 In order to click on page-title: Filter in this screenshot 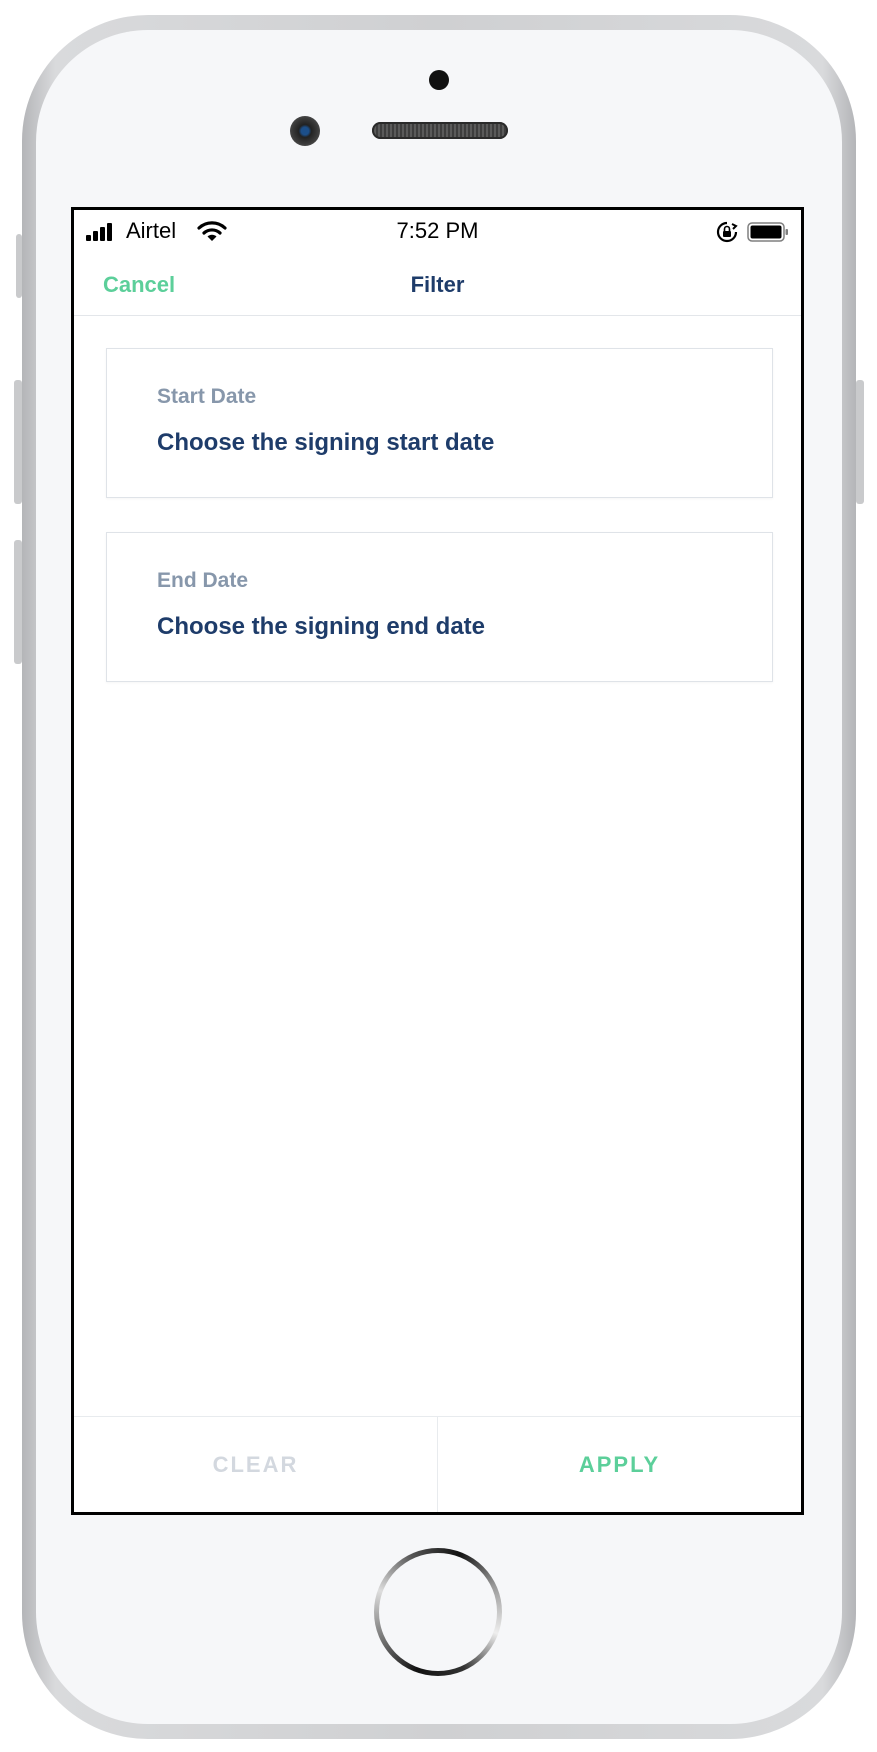, I will do `click(437, 284)`.